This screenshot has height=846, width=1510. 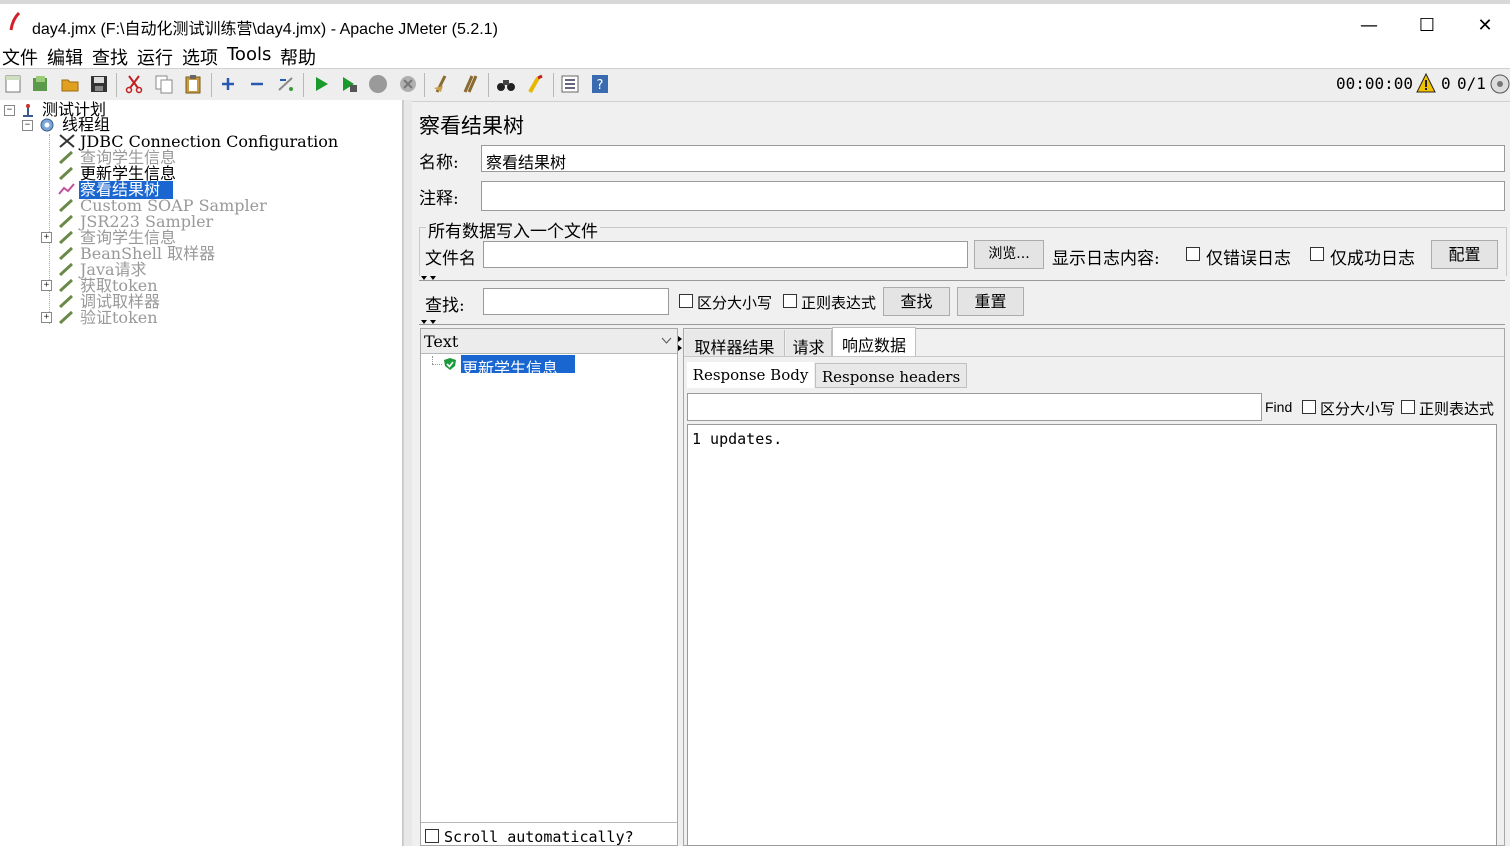 I want to click on renderer-value: Text, so click(x=441, y=341).